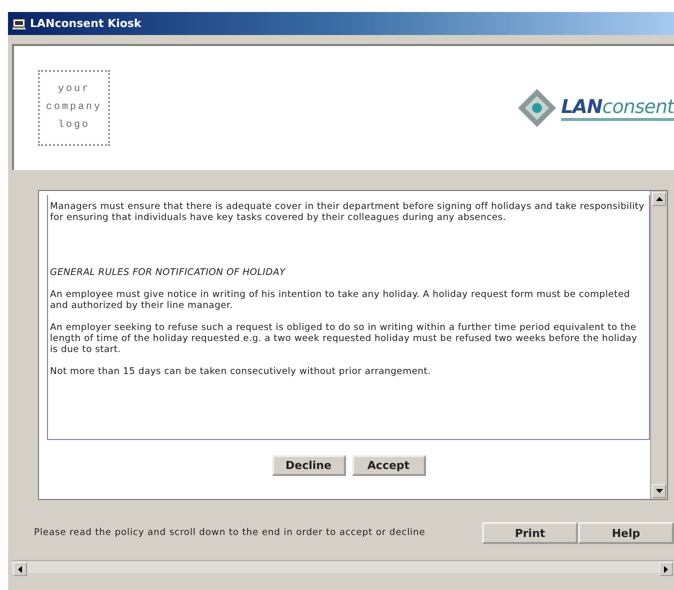 The height and width of the screenshot is (590, 674). Describe the element at coordinates (389, 465) in the screenshot. I see `action-button: Accept` at that location.